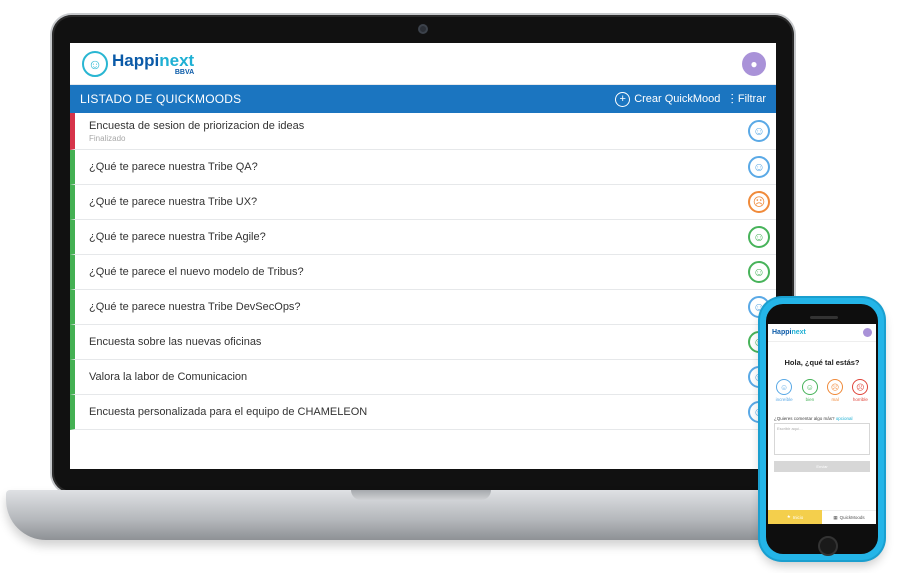 The height and width of the screenshot is (573, 900). Describe the element at coordinates (784, 387) in the screenshot. I see `mood-incredible-icon: ☺` at that location.